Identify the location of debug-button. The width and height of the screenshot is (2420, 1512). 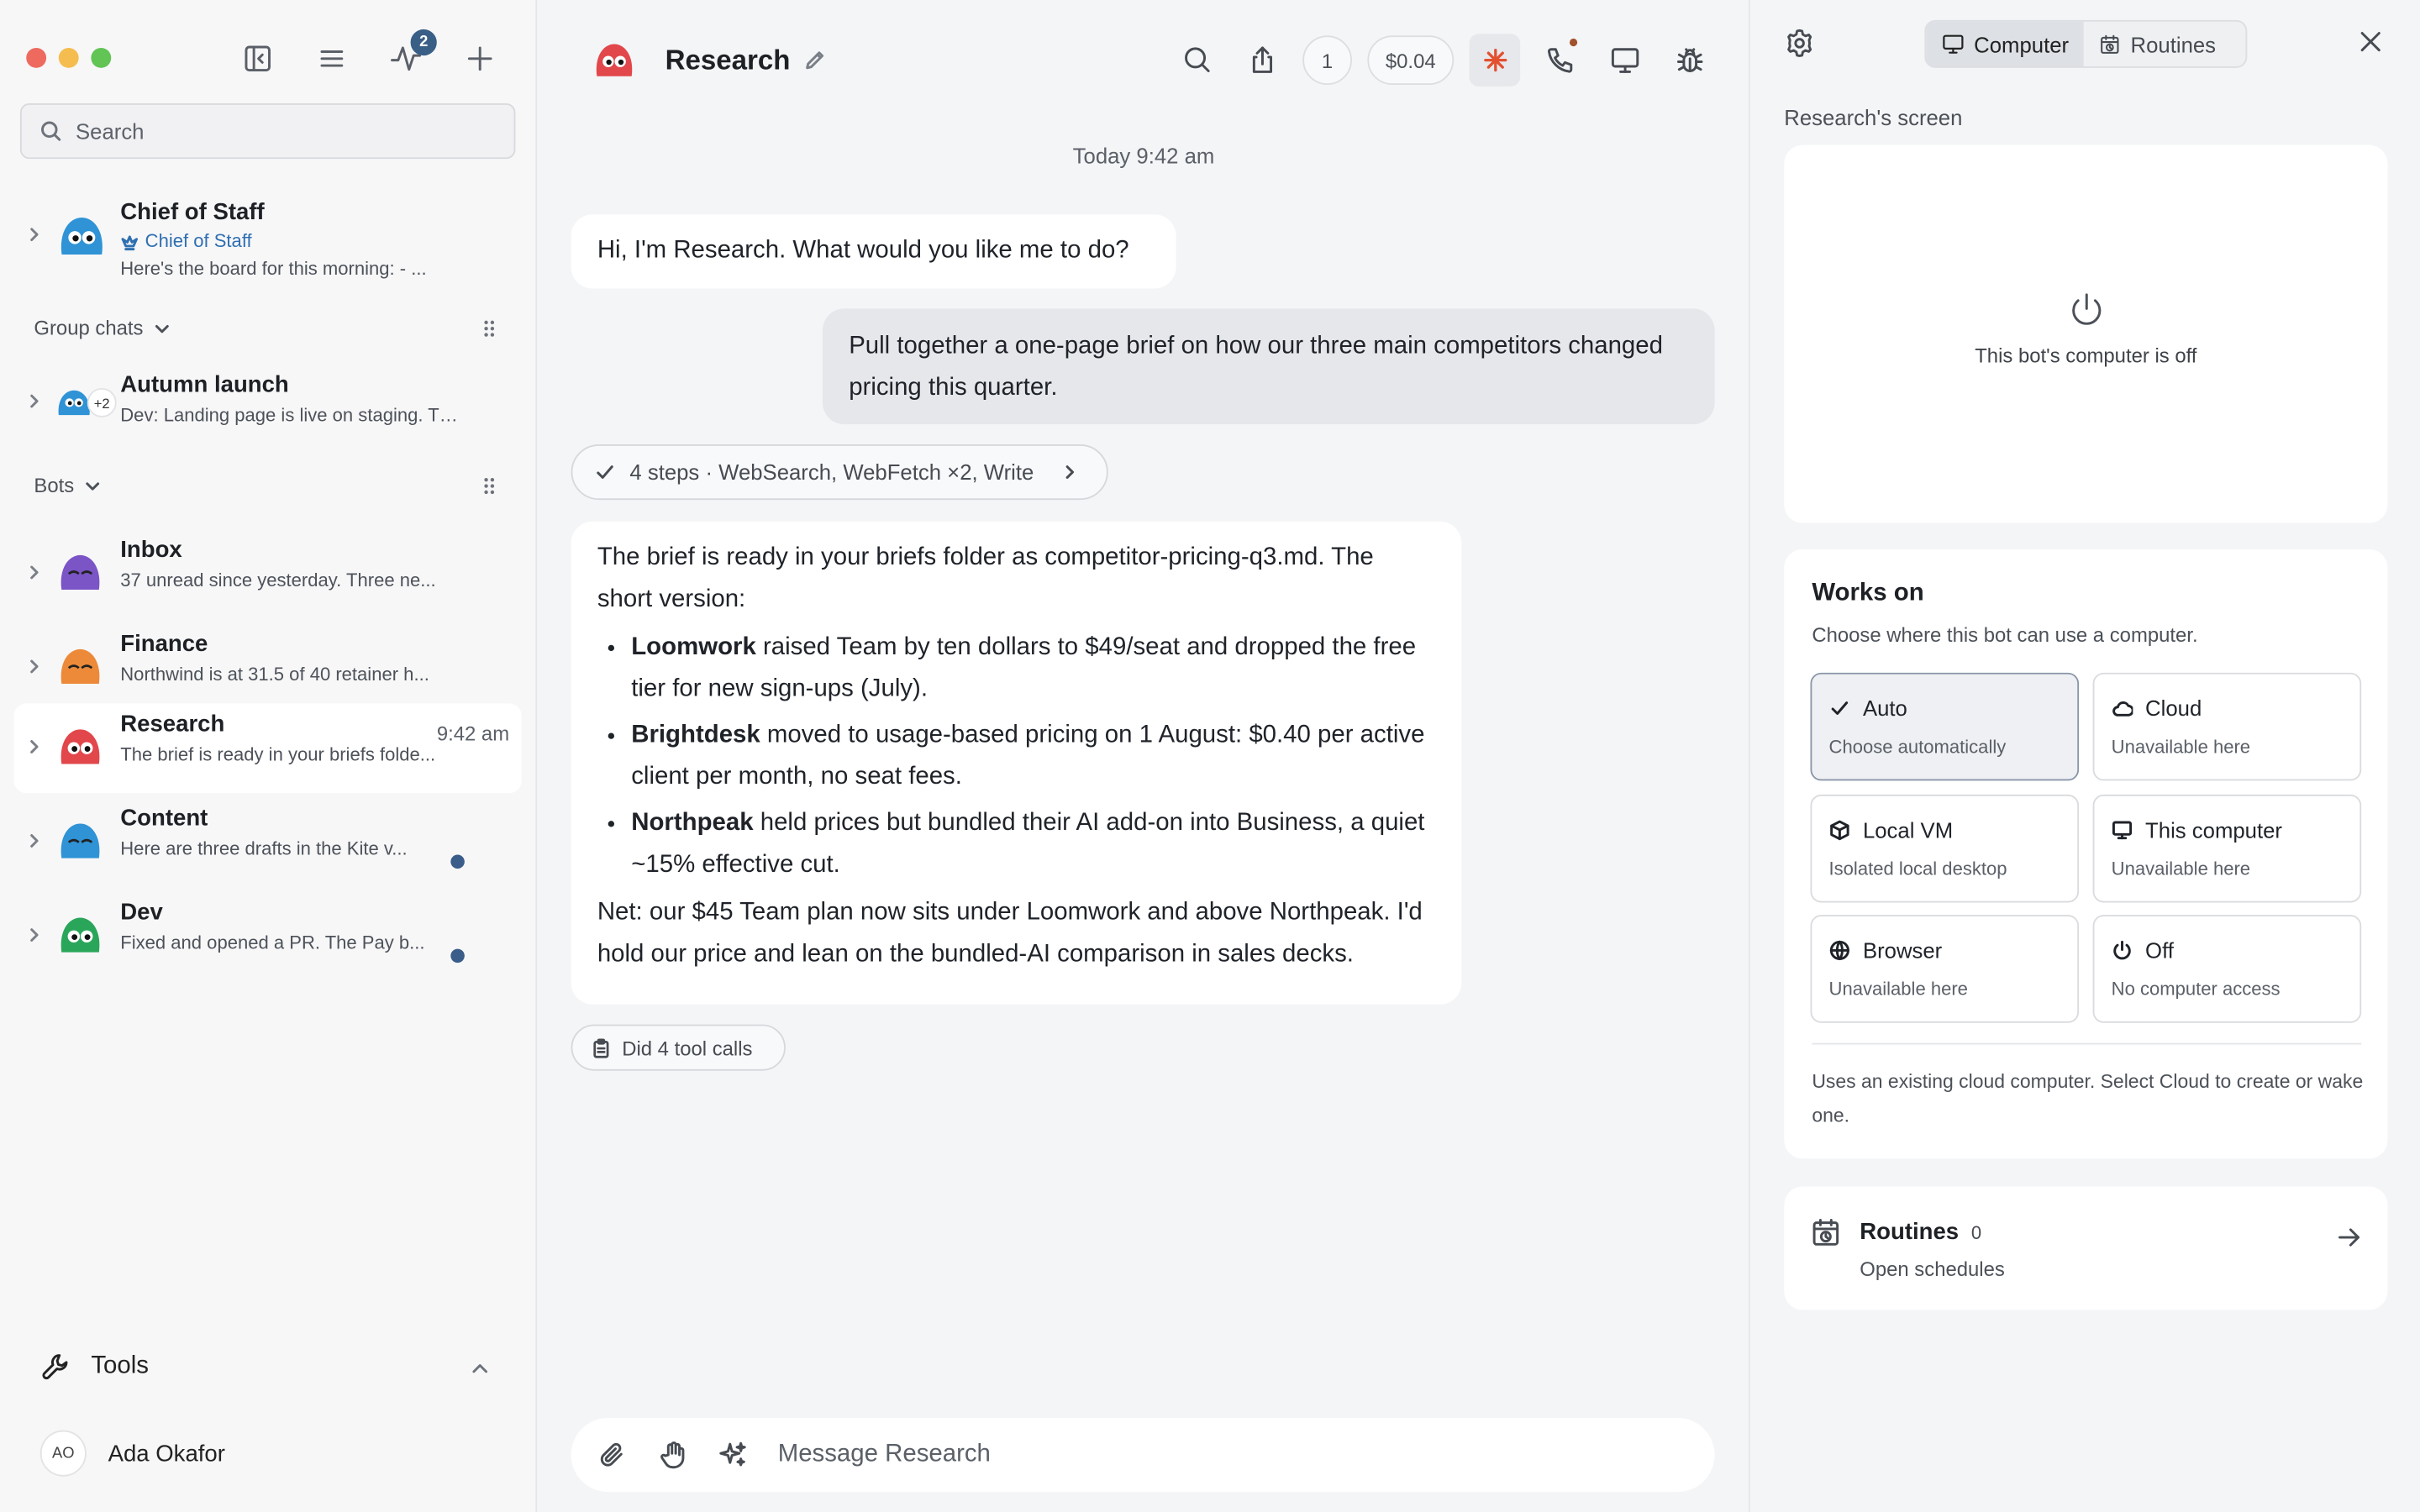
(1690, 60).